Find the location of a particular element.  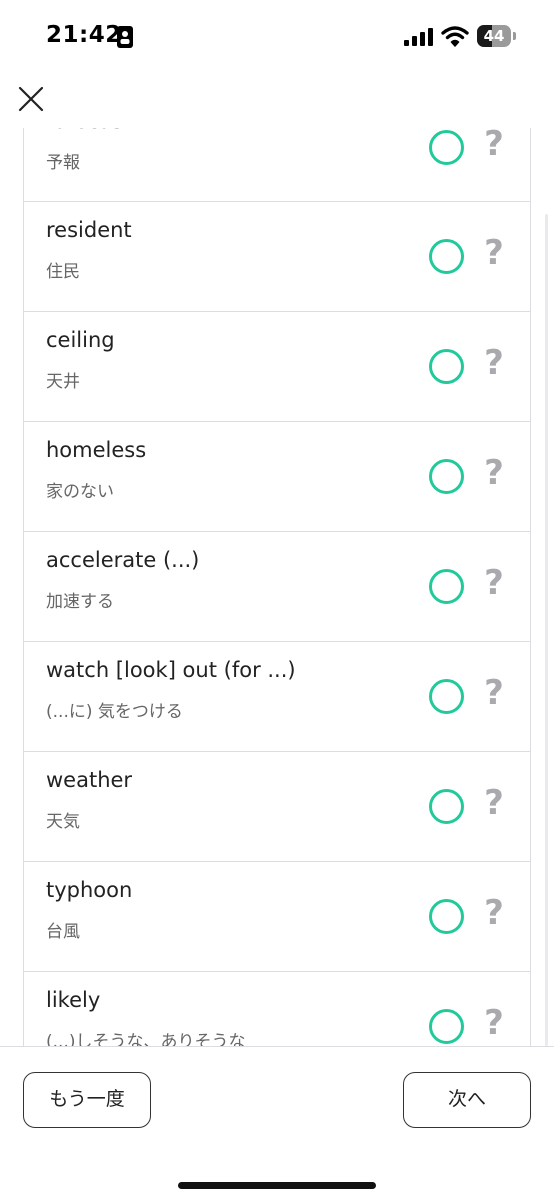

word-japanese: 天気 is located at coordinates (63, 822).